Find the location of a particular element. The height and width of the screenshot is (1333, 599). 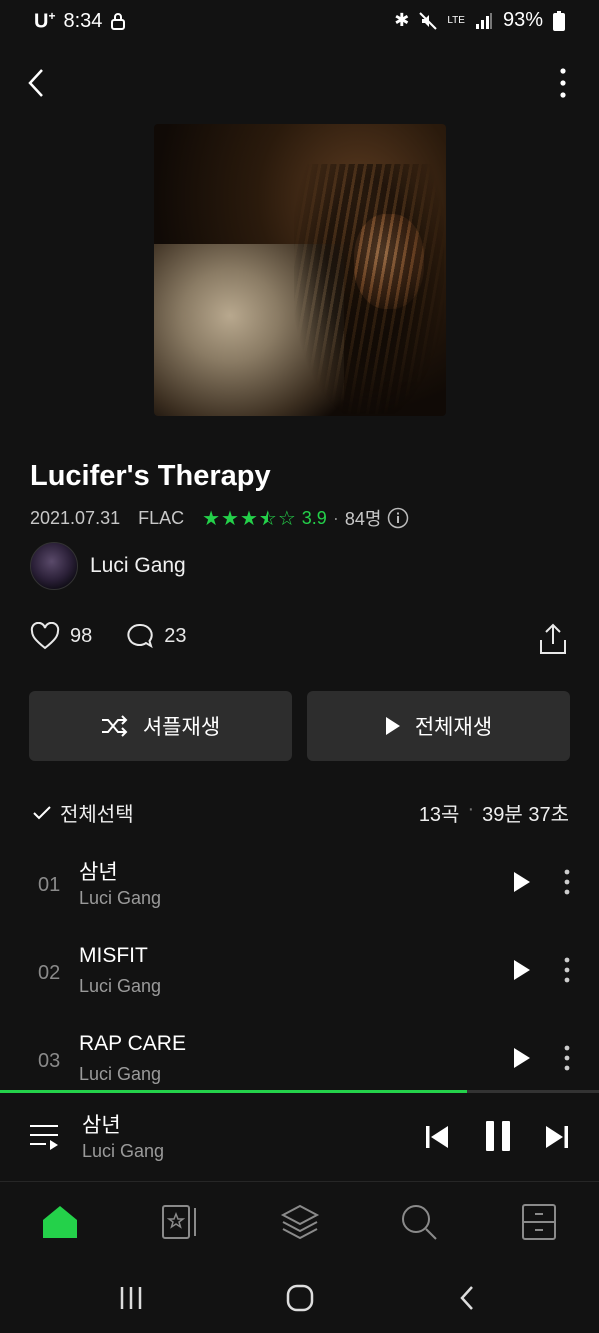

tracklist-summary: 13곡 · 39분 37초 is located at coordinates (493, 812).